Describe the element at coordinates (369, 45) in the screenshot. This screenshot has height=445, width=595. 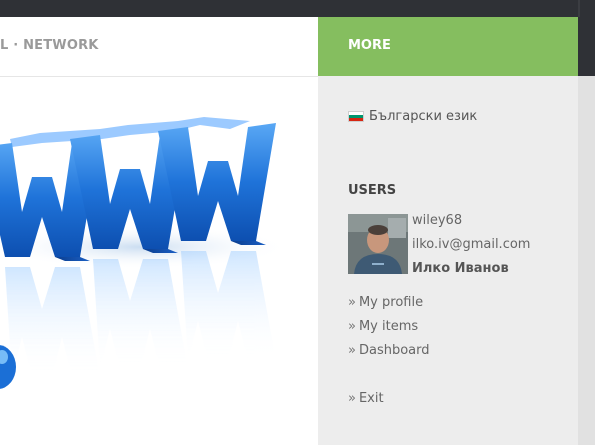
I see `sidebar-title: MORE` at that location.